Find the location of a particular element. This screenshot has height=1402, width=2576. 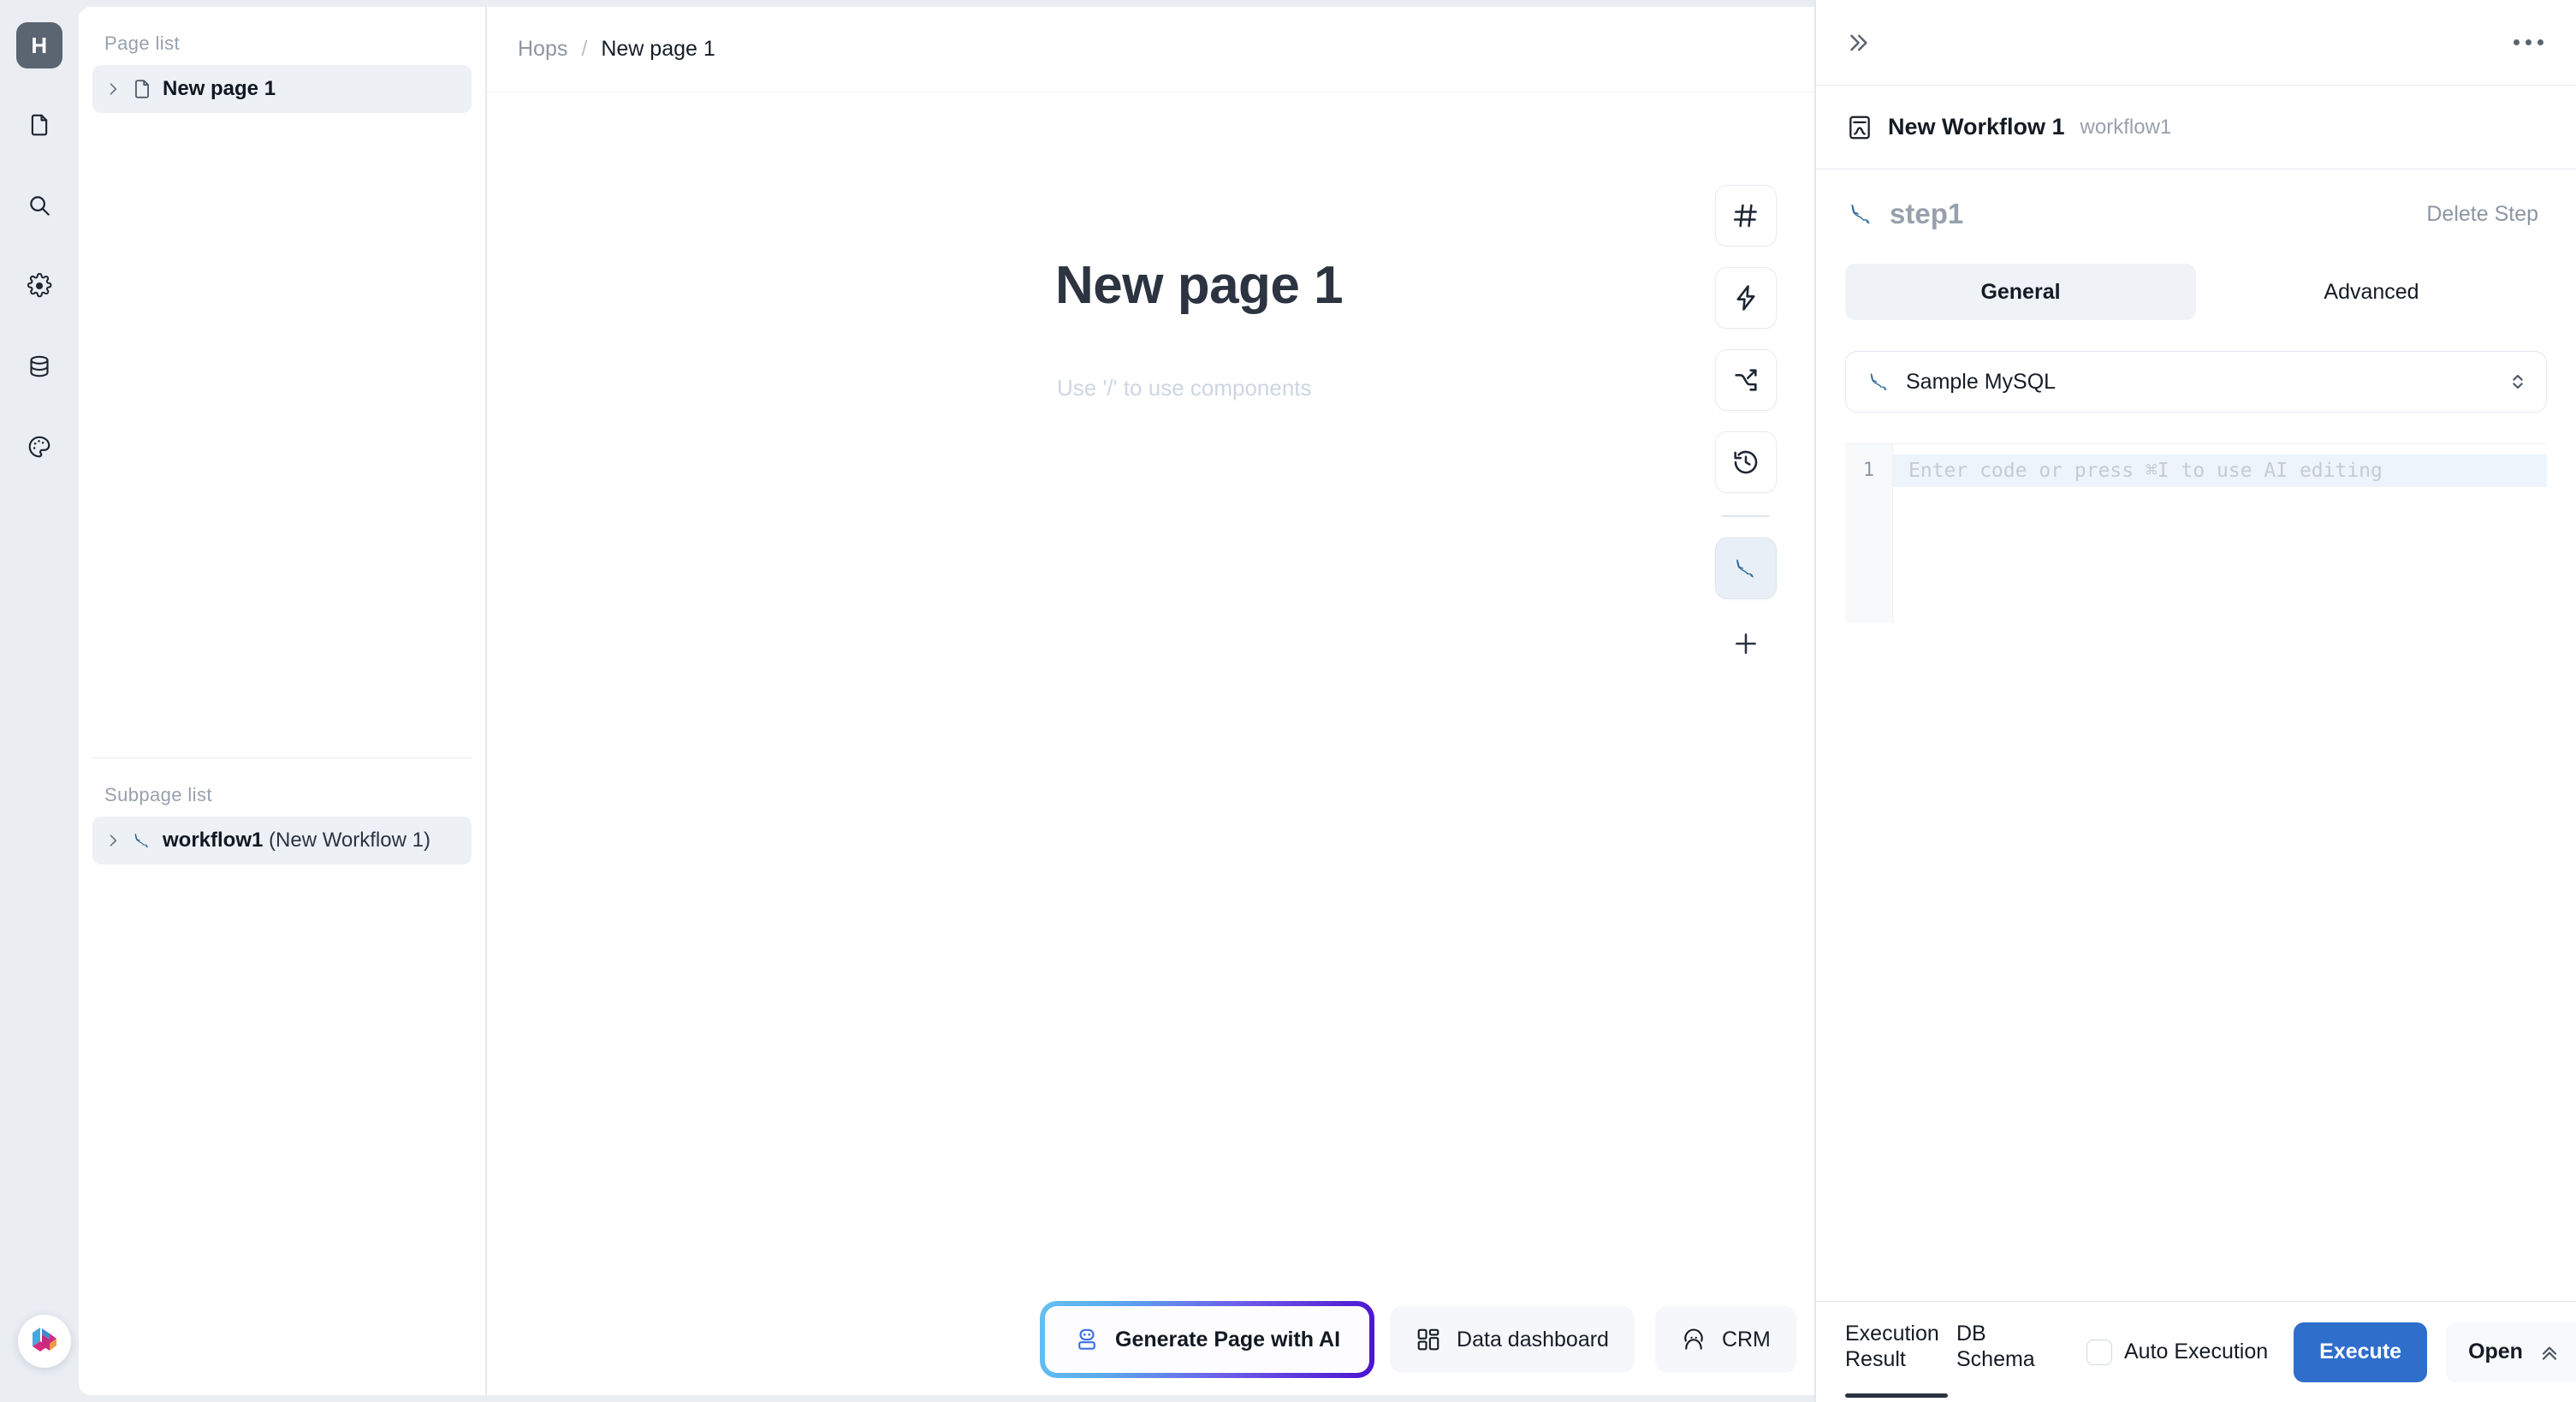

tab-db-schema: DB Schema is located at coordinates (2012, 1352).